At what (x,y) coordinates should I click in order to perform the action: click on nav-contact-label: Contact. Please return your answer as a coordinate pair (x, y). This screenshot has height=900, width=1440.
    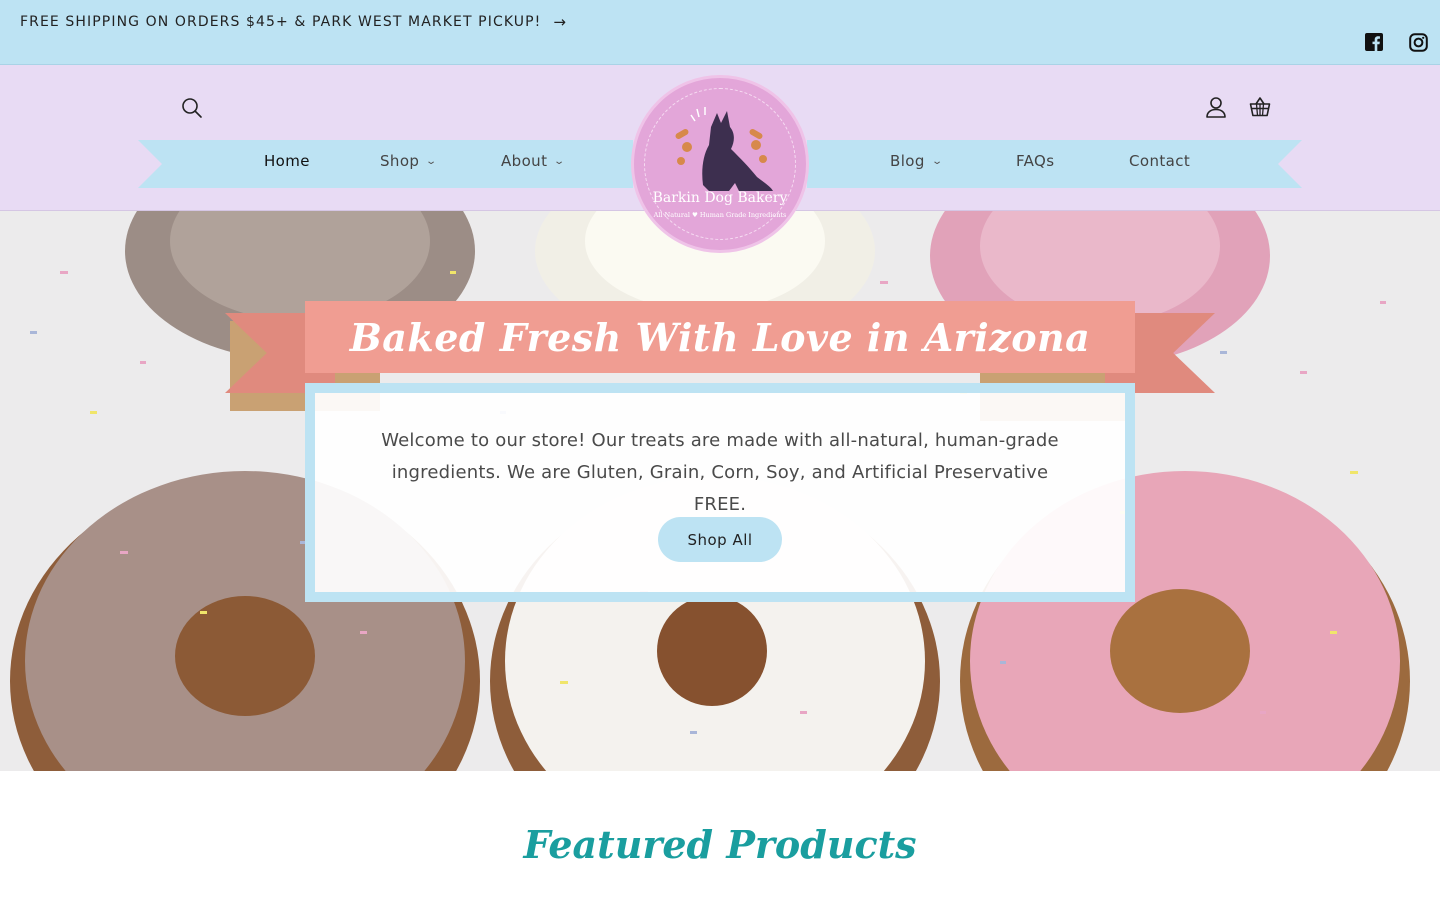
    Looking at the image, I should click on (1160, 161).